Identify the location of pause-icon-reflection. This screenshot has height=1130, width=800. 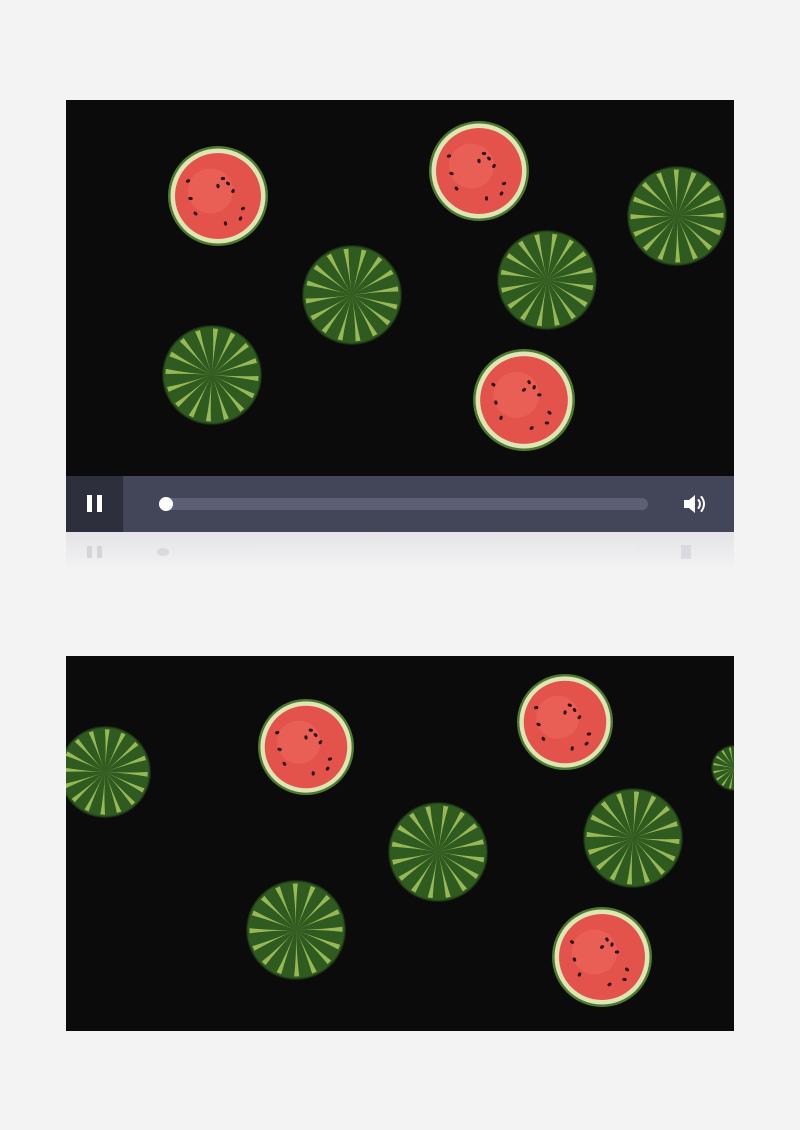
(94, 552).